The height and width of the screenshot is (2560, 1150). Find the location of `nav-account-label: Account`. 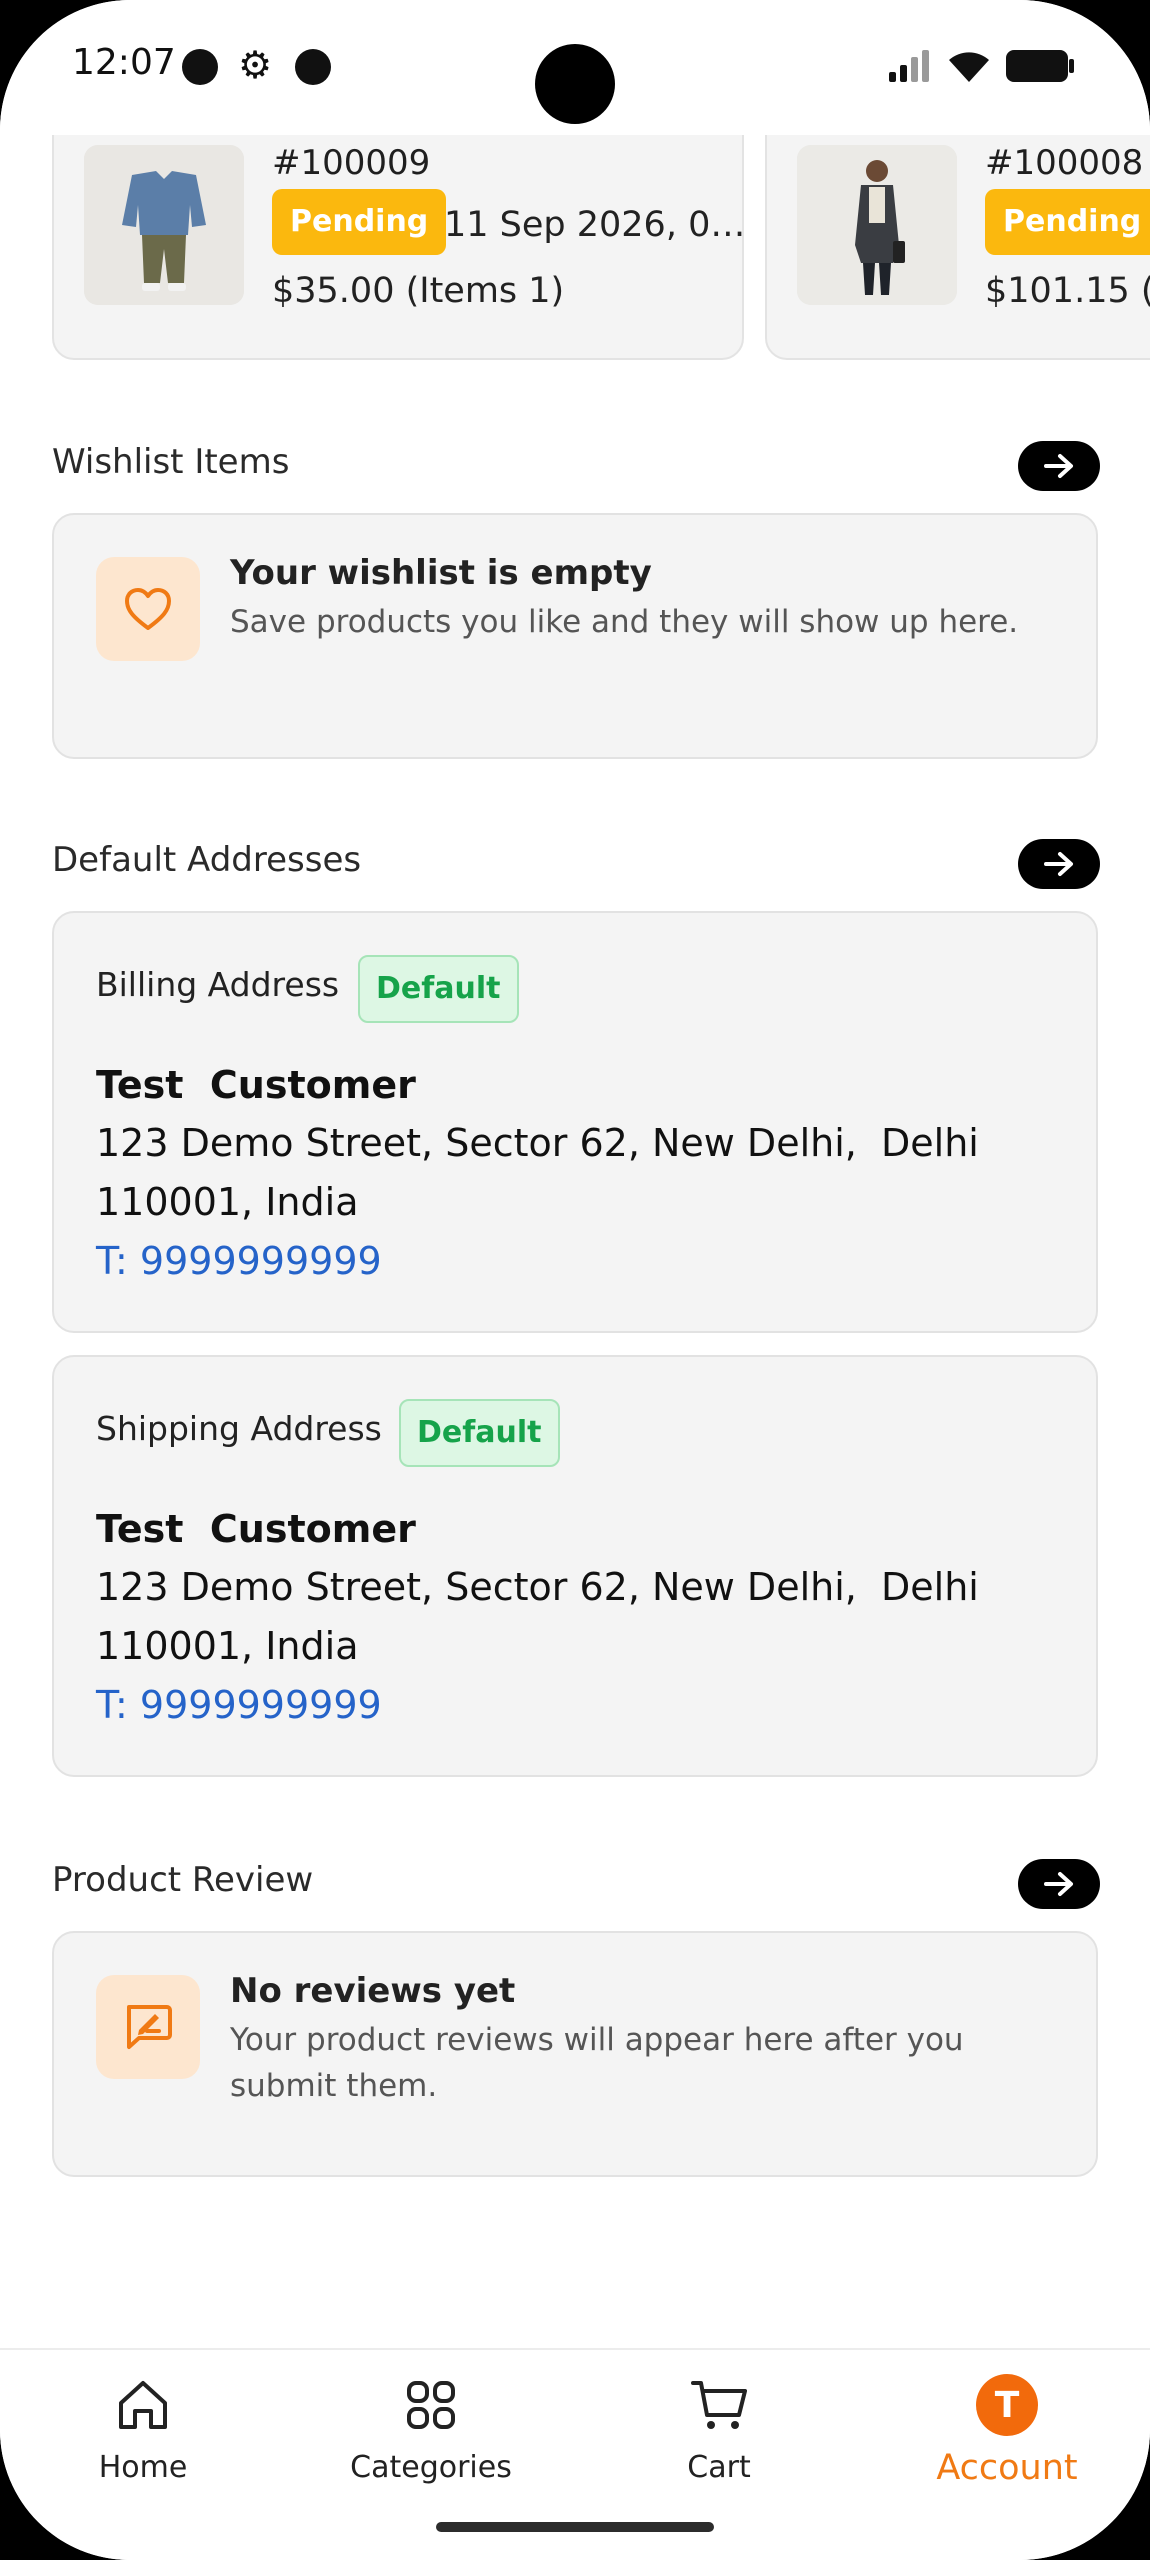

nav-account-label: Account is located at coordinates (1007, 2468).